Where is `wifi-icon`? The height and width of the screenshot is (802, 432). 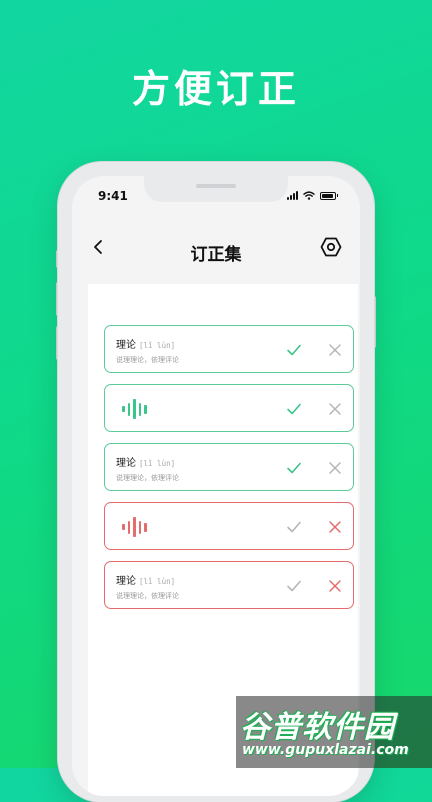
wifi-icon is located at coordinates (308, 195).